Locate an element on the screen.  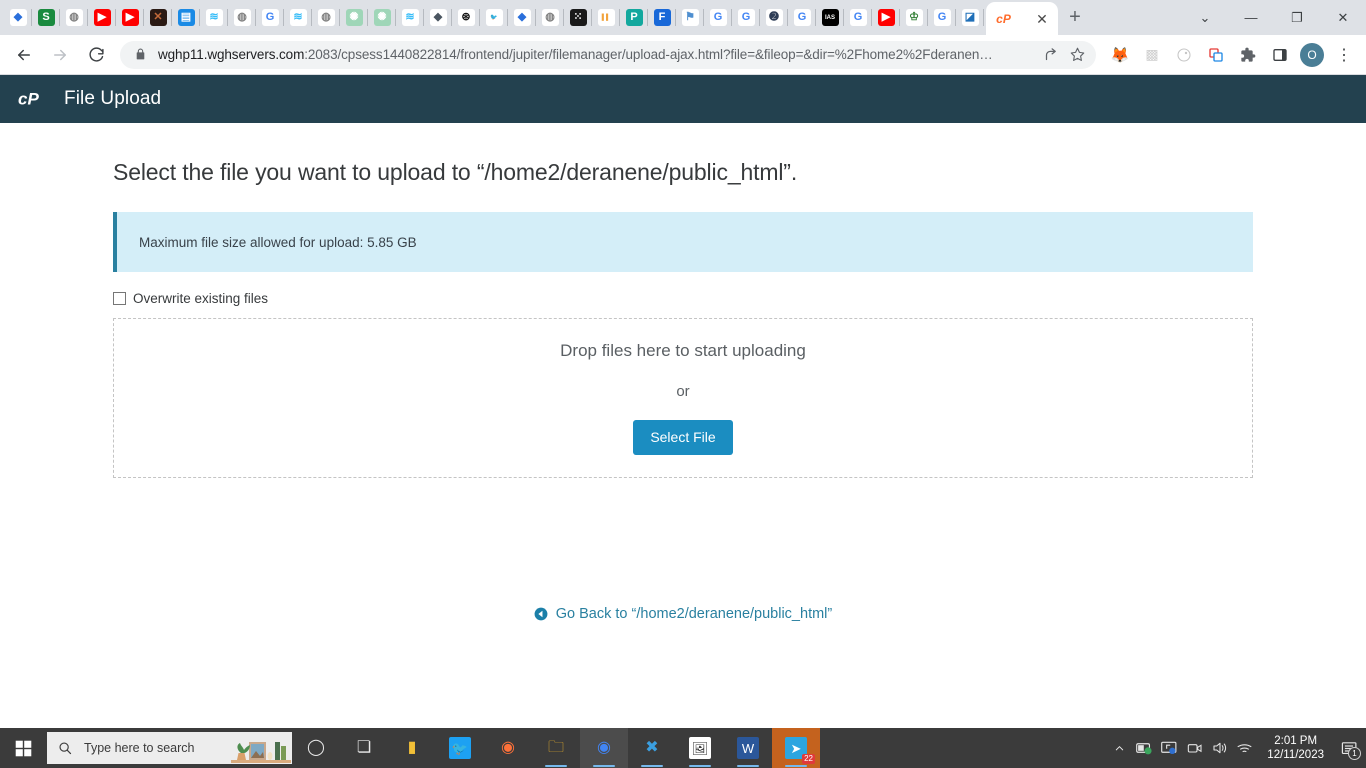
background-tab-3: ▶ is located at coordinates (102, 17).